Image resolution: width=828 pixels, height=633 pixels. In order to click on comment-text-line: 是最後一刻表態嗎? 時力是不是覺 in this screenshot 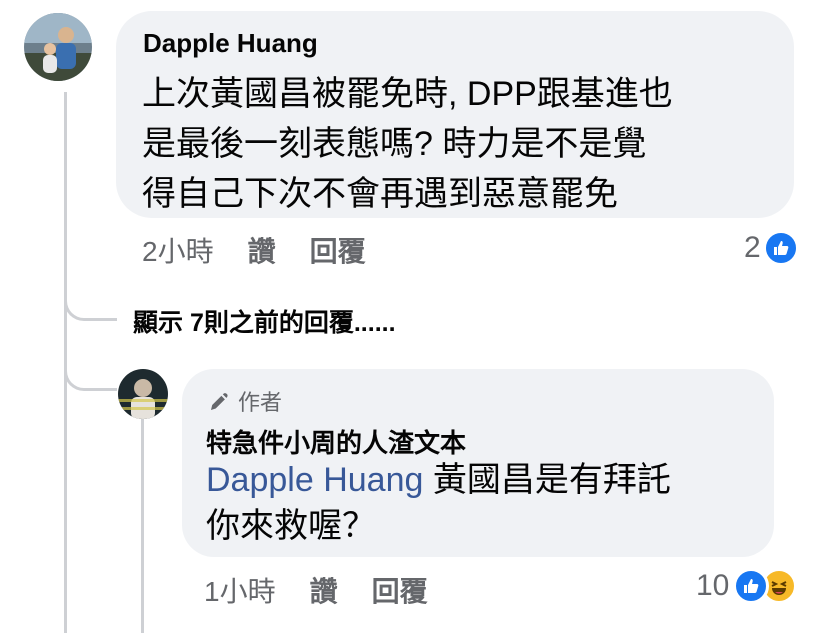, I will do `click(394, 144)`.